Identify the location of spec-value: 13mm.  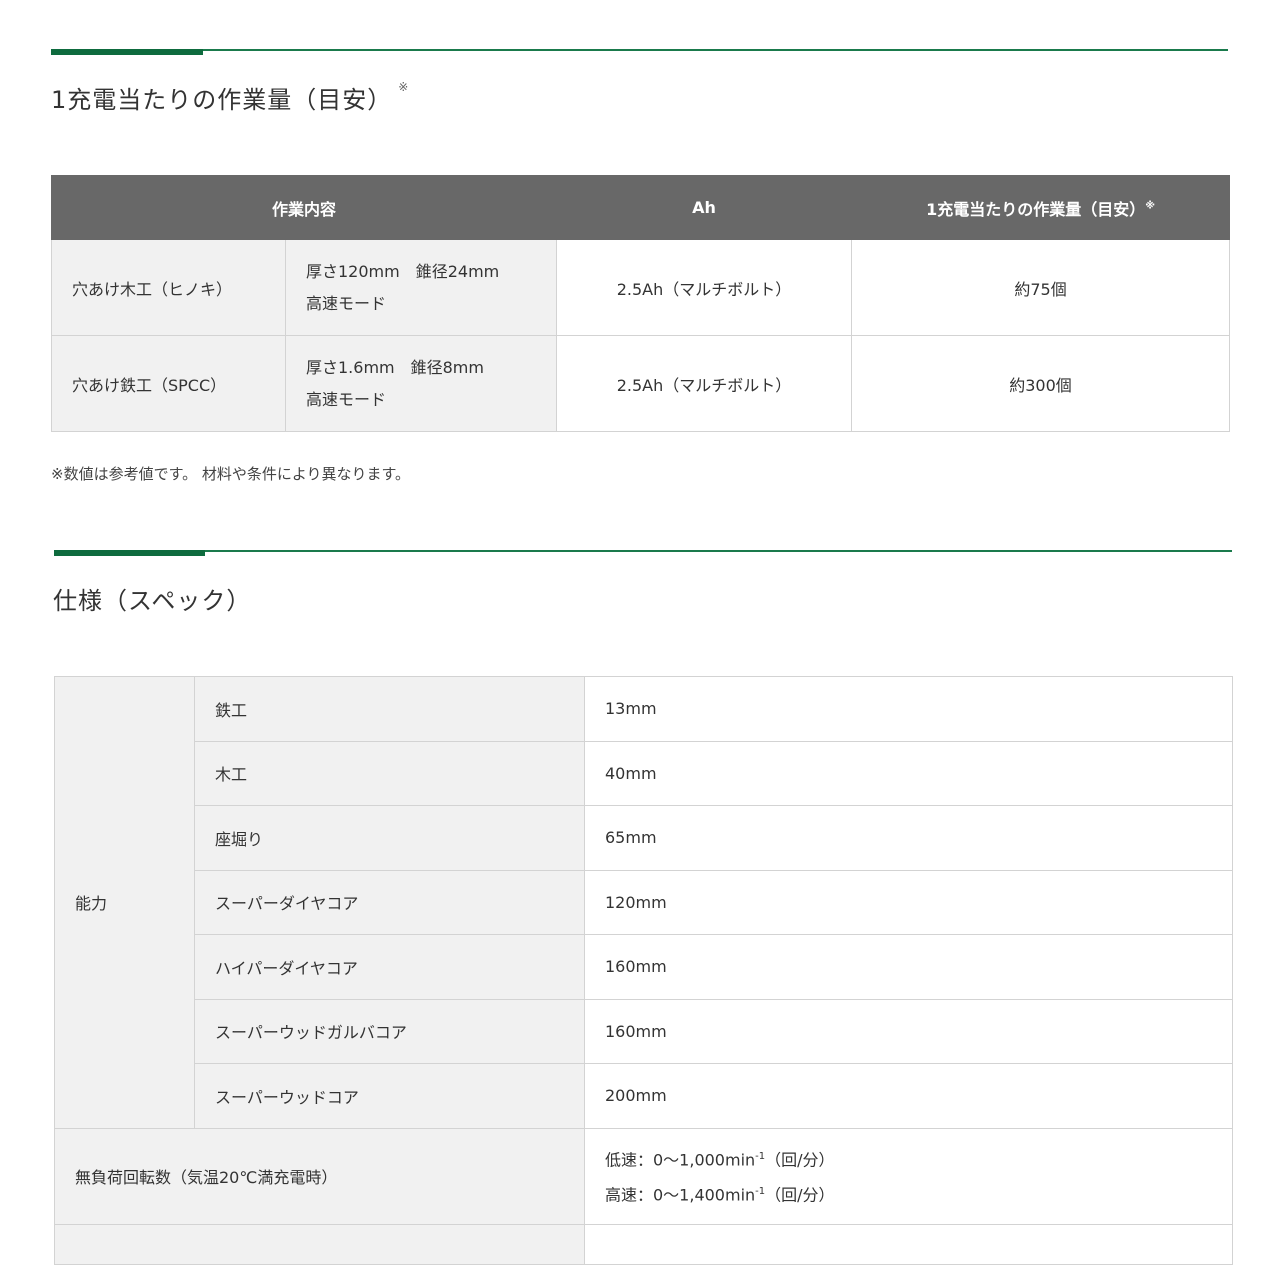
(908, 709).